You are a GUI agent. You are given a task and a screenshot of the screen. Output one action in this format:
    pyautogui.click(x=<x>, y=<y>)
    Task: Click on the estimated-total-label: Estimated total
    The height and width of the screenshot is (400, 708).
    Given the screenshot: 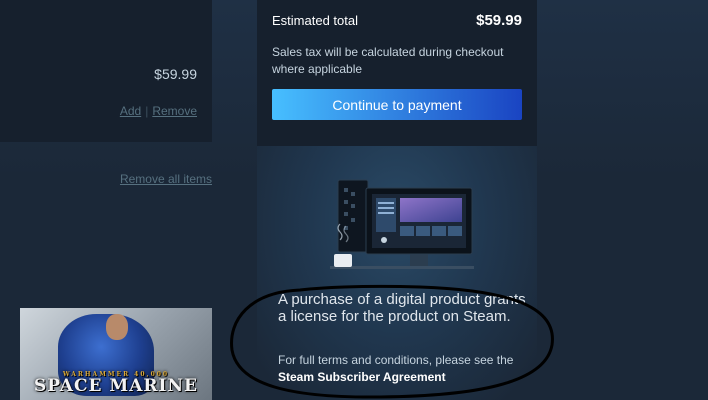 What is the action you would take?
    pyautogui.click(x=315, y=20)
    